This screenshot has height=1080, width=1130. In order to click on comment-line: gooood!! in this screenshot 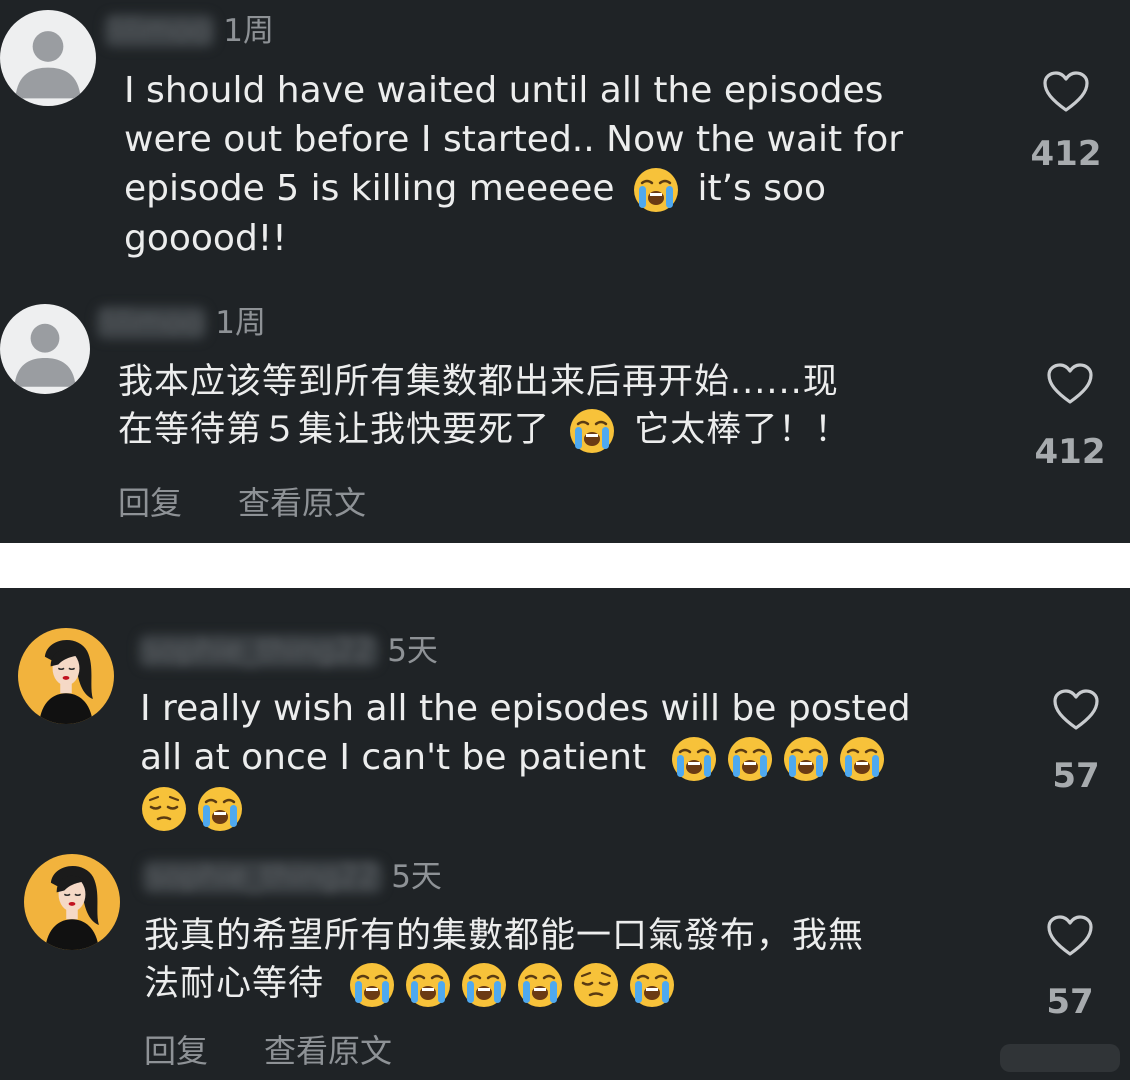, I will do `click(205, 238)`.